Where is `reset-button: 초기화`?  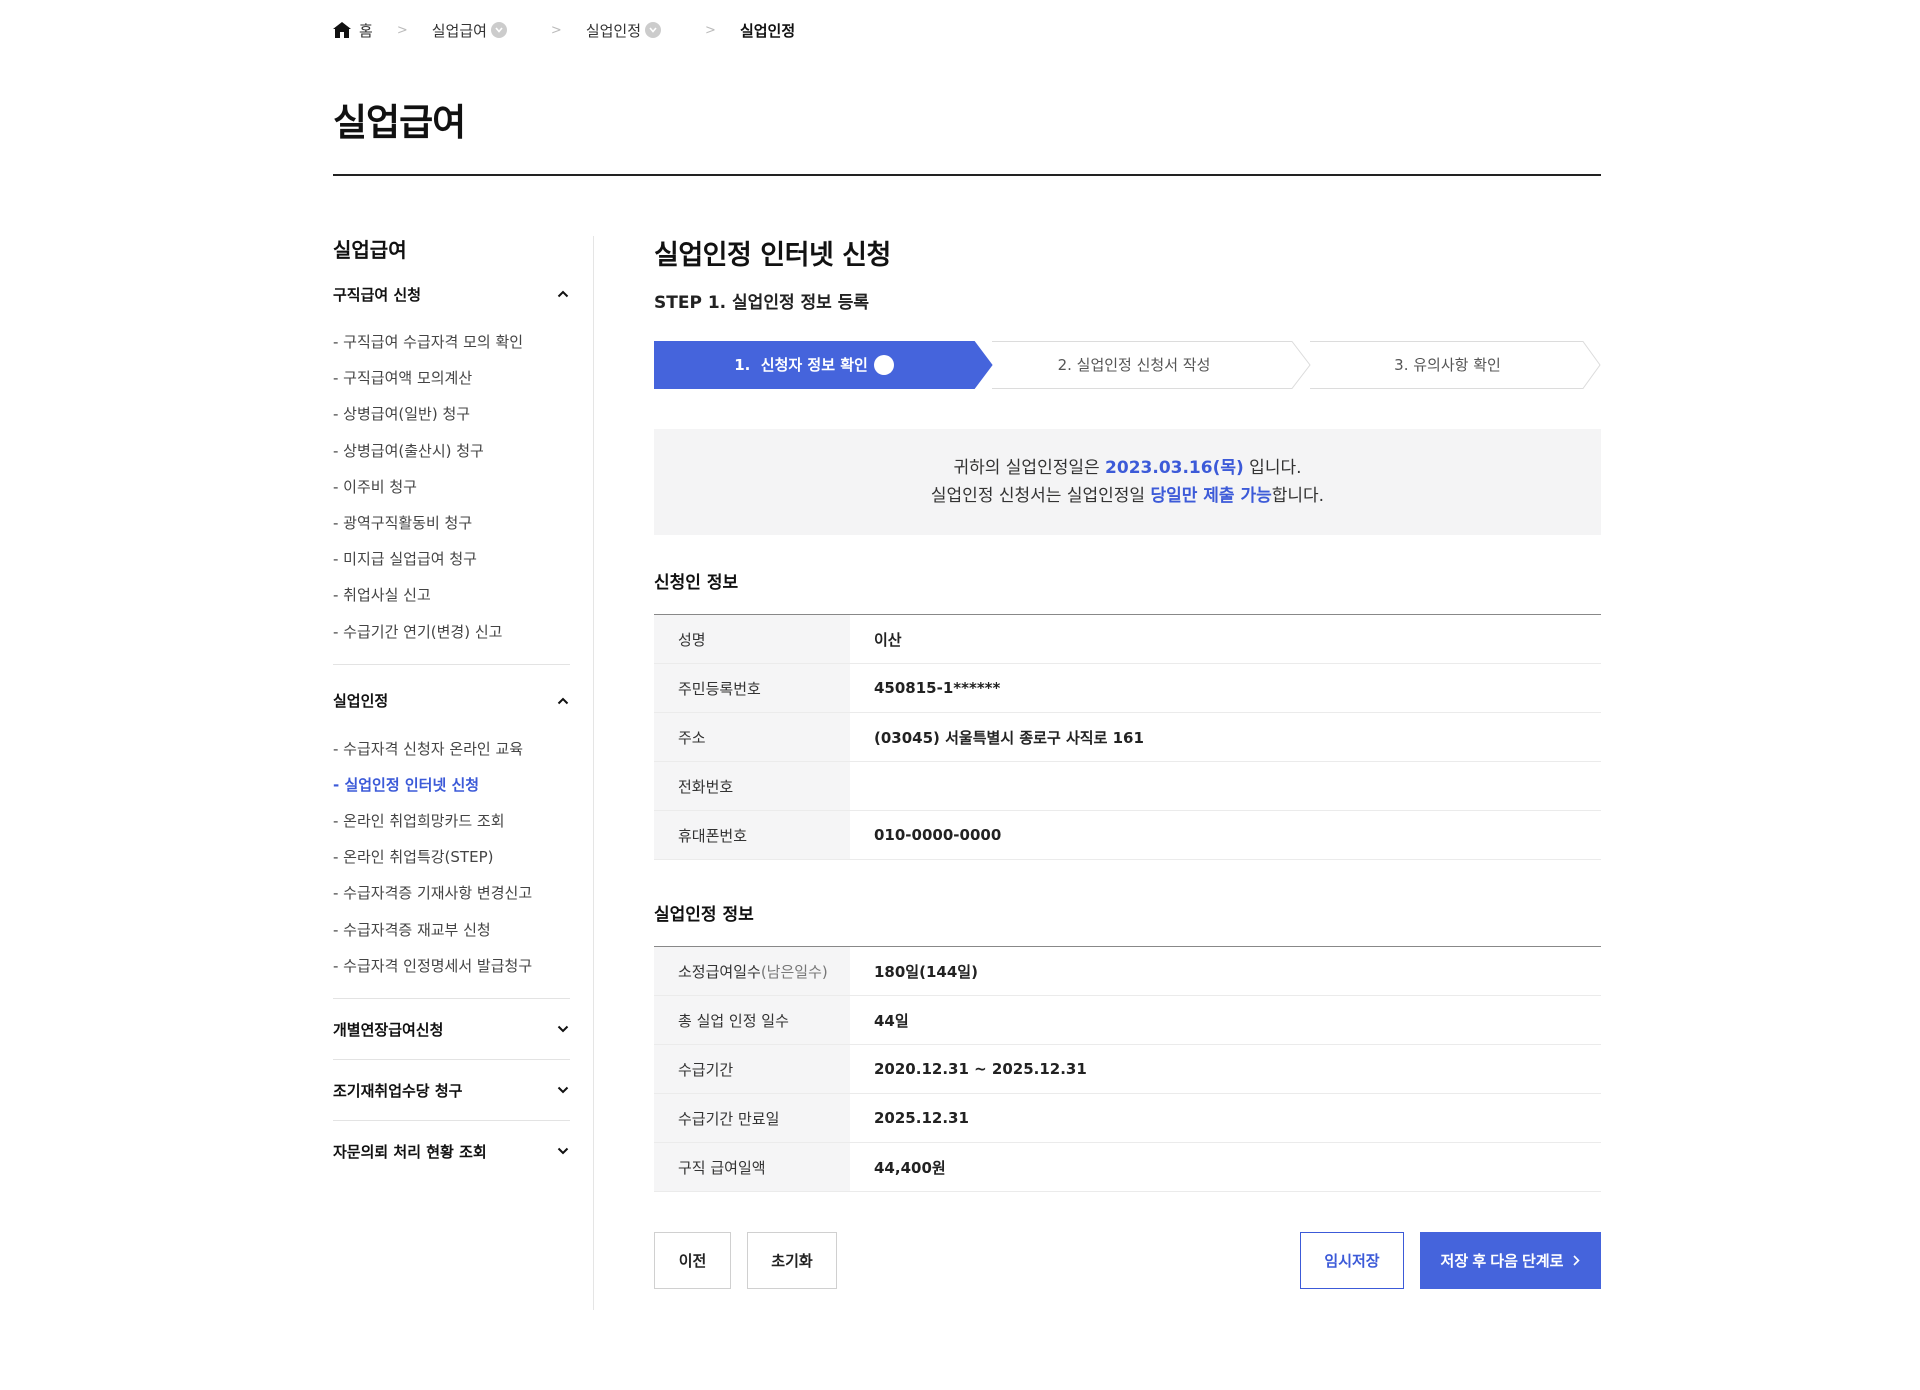 reset-button: 초기화 is located at coordinates (792, 1260).